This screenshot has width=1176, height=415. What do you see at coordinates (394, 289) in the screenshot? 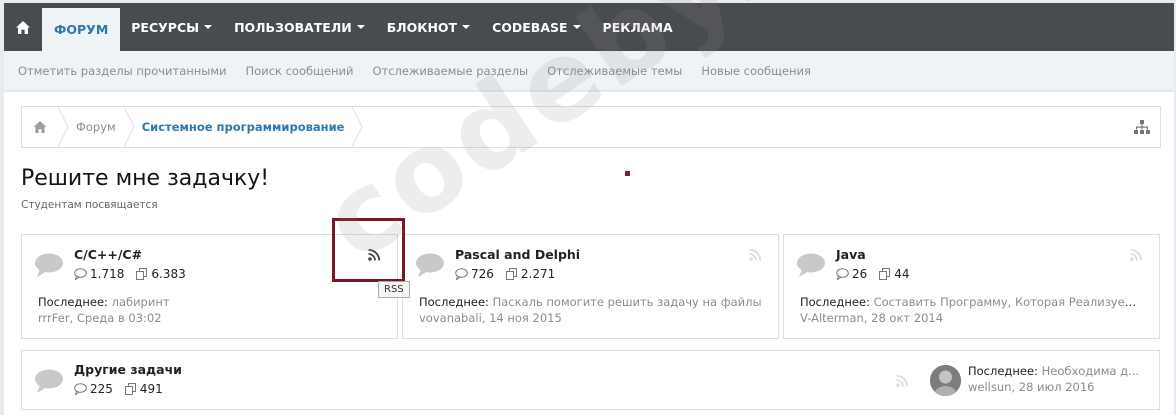
I see `rss-tooltip: RSS` at bounding box center [394, 289].